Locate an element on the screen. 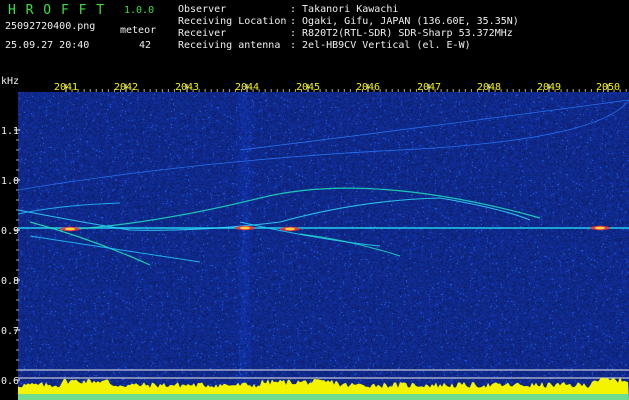 The width and height of the screenshot is (629, 400). freq-tick-label: 0.6 is located at coordinates (10, 381).